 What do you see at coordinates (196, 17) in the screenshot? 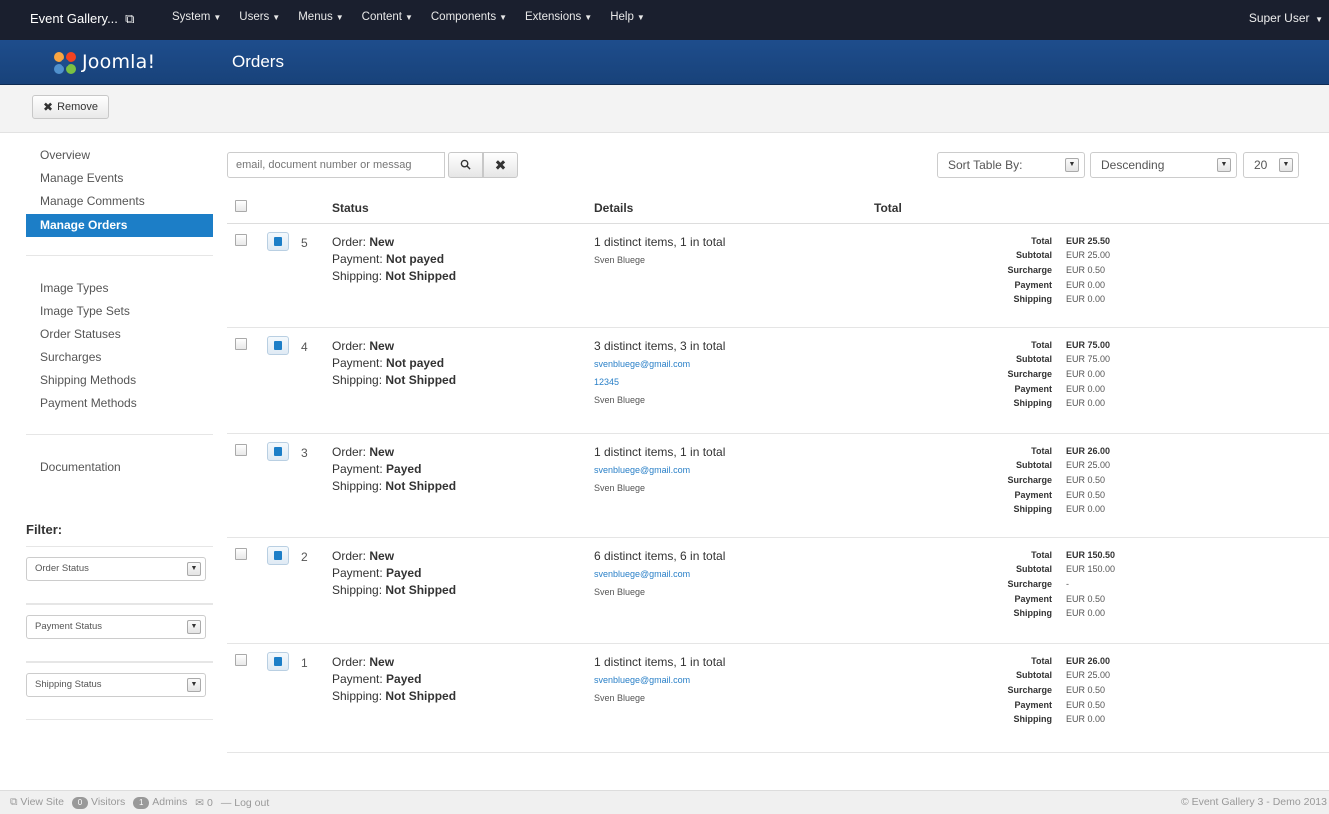
I see `nav-menu-system: System ▼` at bounding box center [196, 17].